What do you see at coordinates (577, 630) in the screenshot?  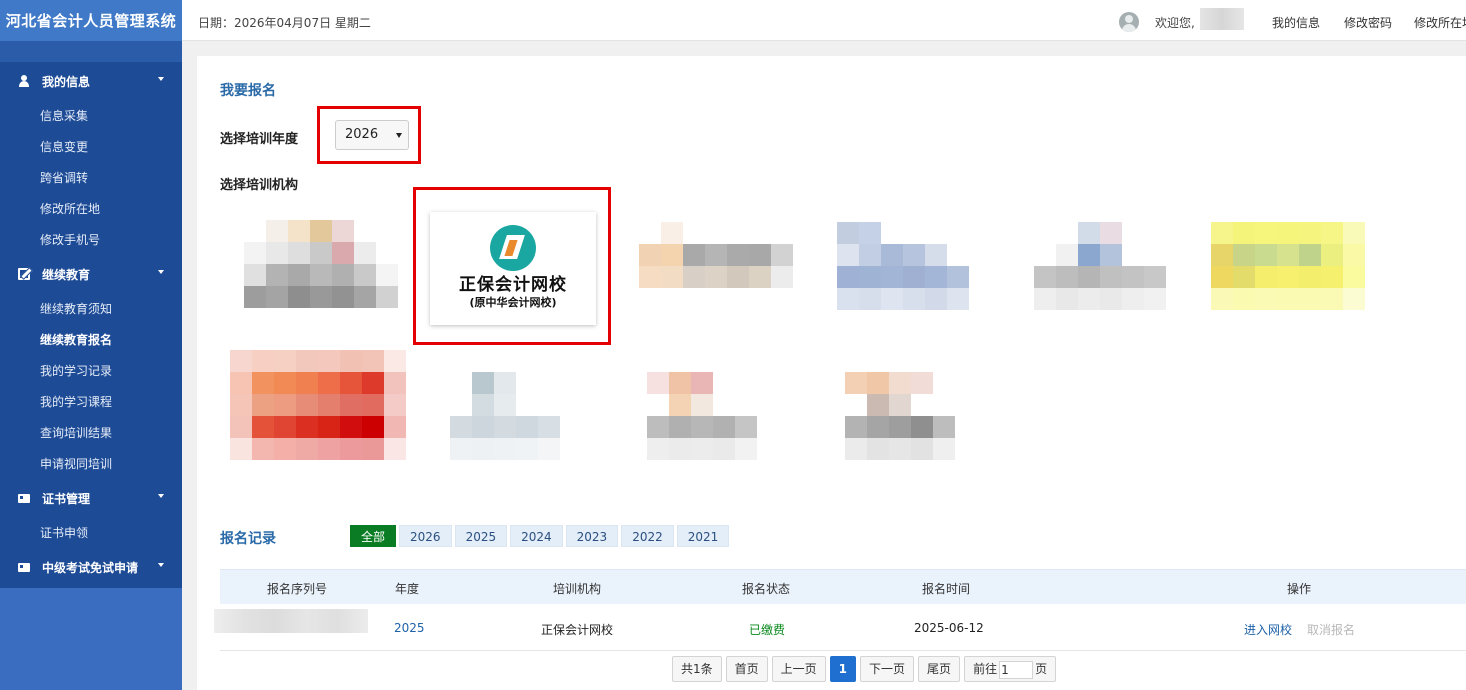 I see `cell-org: 正保会计网校` at bounding box center [577, 630].